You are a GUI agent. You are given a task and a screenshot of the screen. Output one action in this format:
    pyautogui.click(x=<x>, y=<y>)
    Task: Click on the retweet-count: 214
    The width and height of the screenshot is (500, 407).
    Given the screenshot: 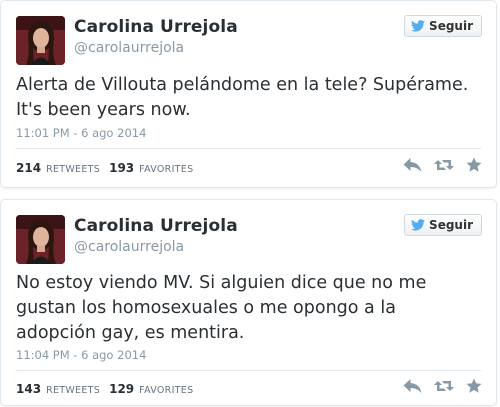 What is the action you would take?
    pyautogui.click(x=28, y=168)
    